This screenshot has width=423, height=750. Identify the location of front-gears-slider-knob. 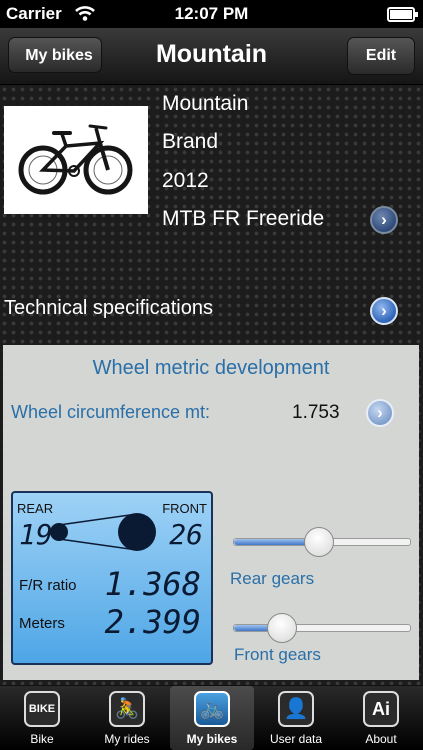
(281, 628).